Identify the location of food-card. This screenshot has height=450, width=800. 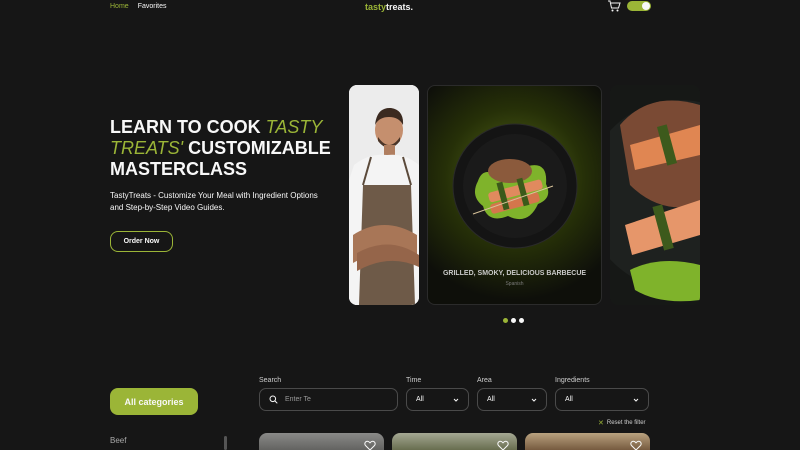
(655, 195).